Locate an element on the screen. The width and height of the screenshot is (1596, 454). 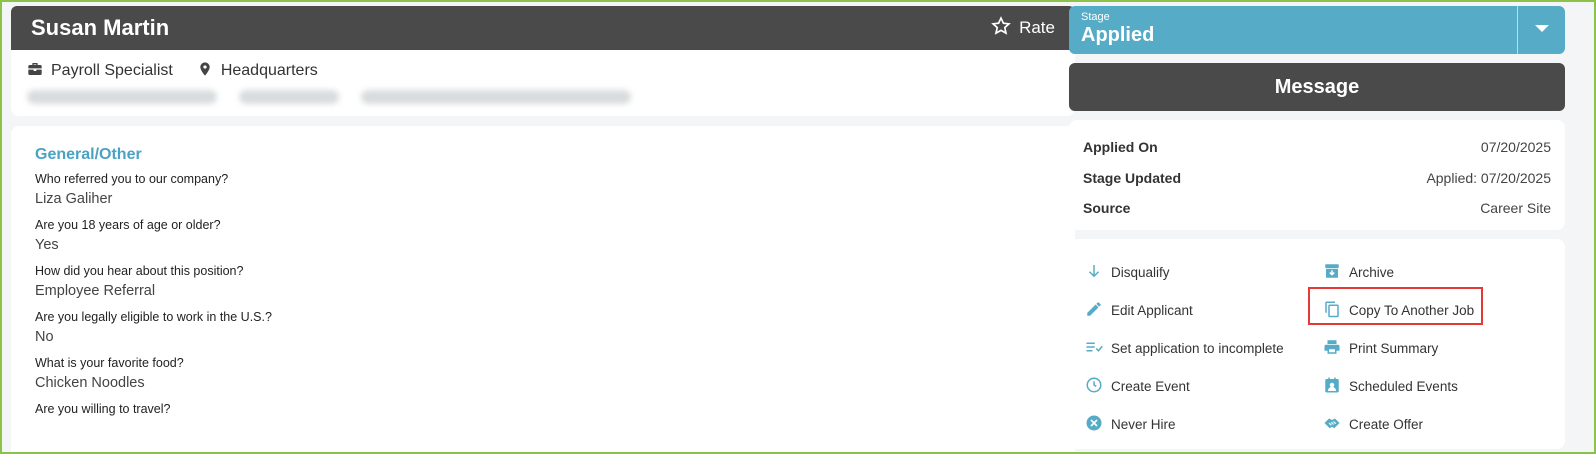
question: Are you willing to travel? is located at coordinates (103, 409).